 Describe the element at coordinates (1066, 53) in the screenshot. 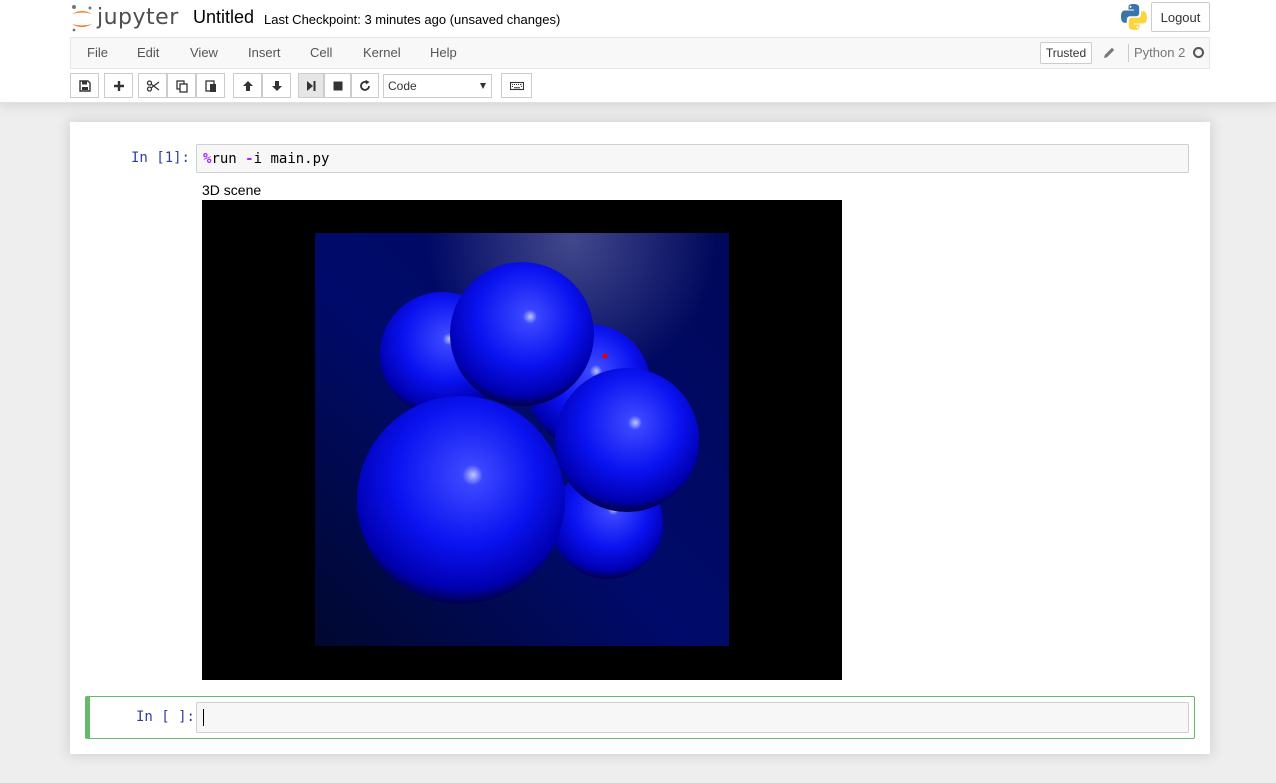

I see `trusted-indicator: Trusted` at that location.